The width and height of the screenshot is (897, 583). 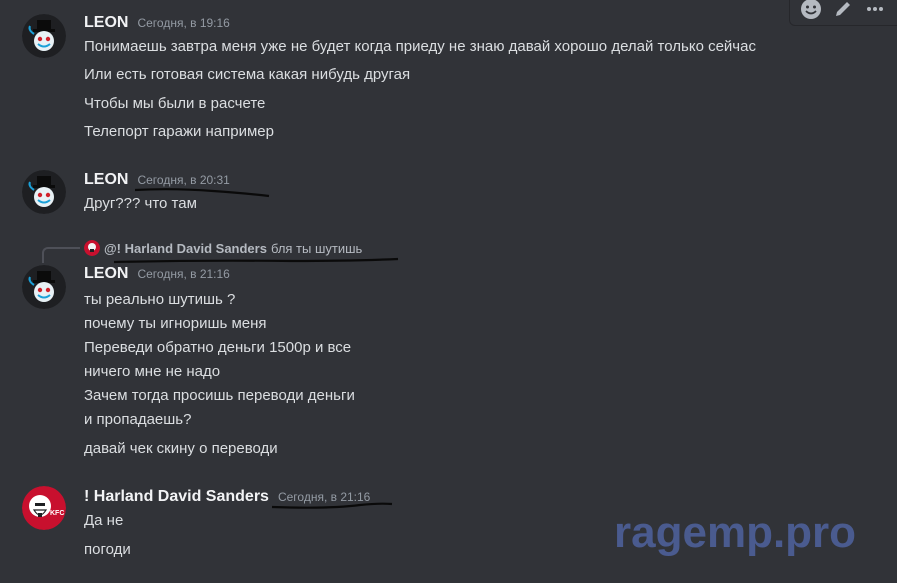 I want to click on message-header: LEON Сегодня, в 19:16, so click(x=157, y=23).